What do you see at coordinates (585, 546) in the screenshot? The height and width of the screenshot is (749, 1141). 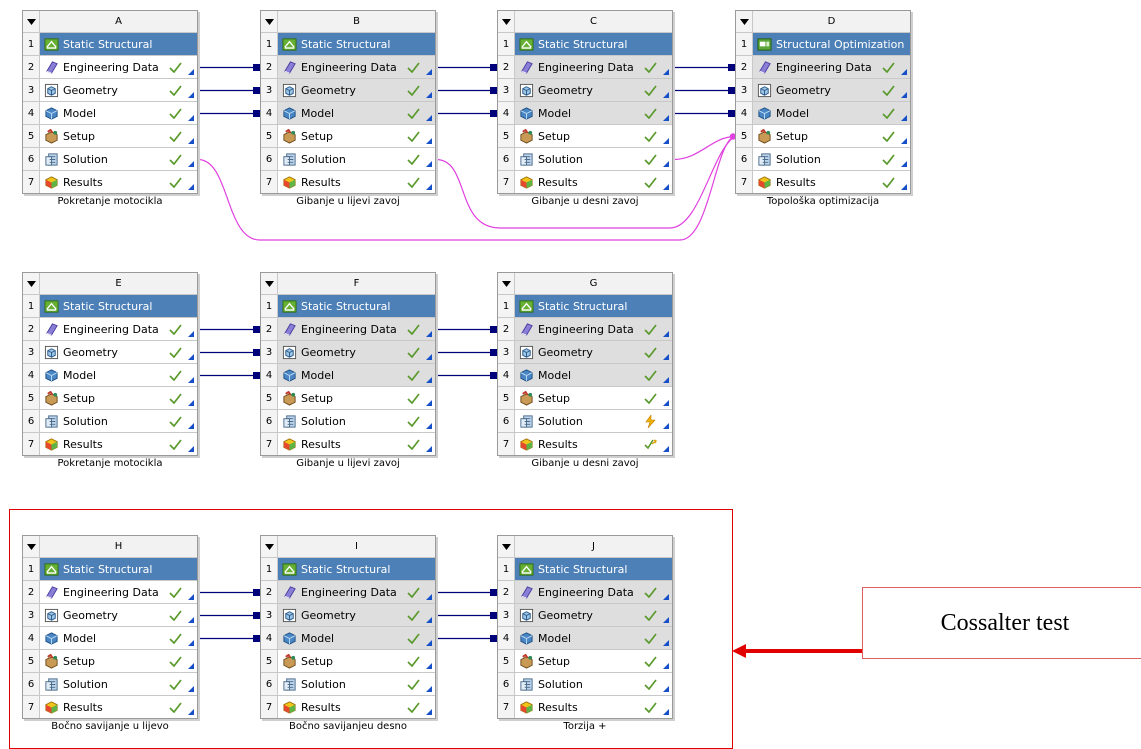 I see `system-header: J` at bounding box center [585, 546].